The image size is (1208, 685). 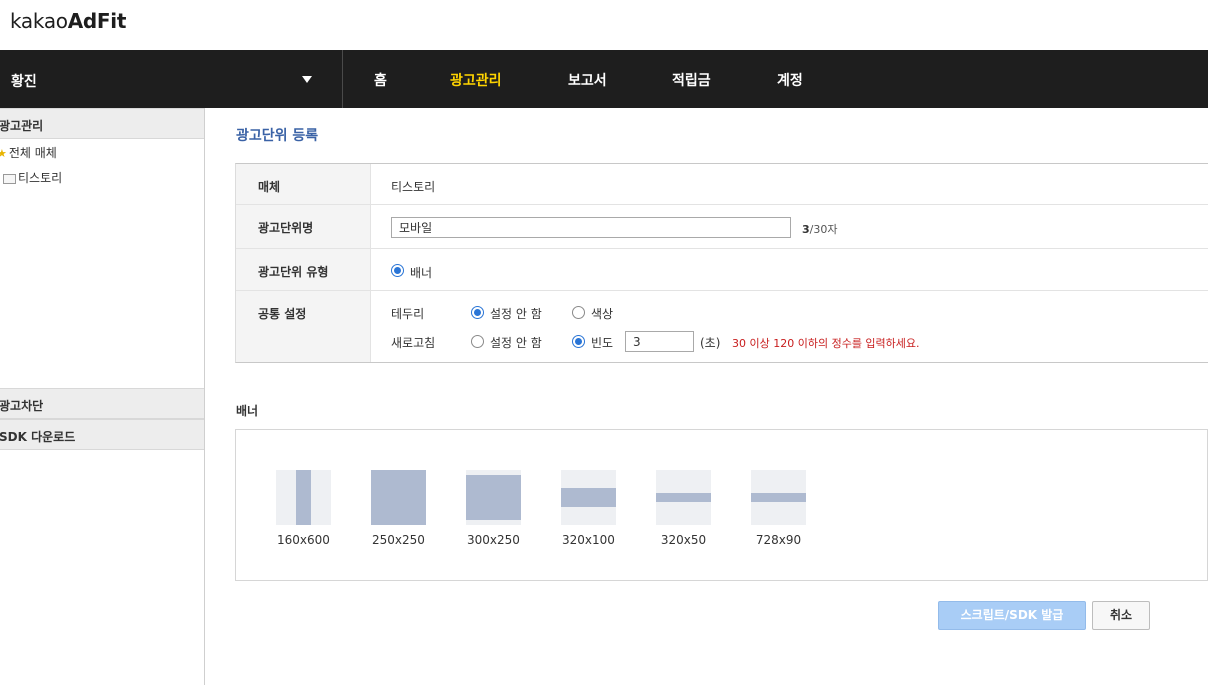 I want to click on refresh-none-radio, so click(x=477, y=341).